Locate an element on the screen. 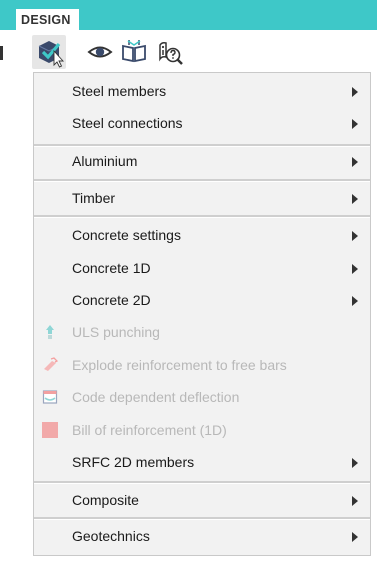 Image resolution: width=377 pixels, height=561 pixels. menu-item-concrete-1d: Concrete 1D is located at coordinates (202, 268).